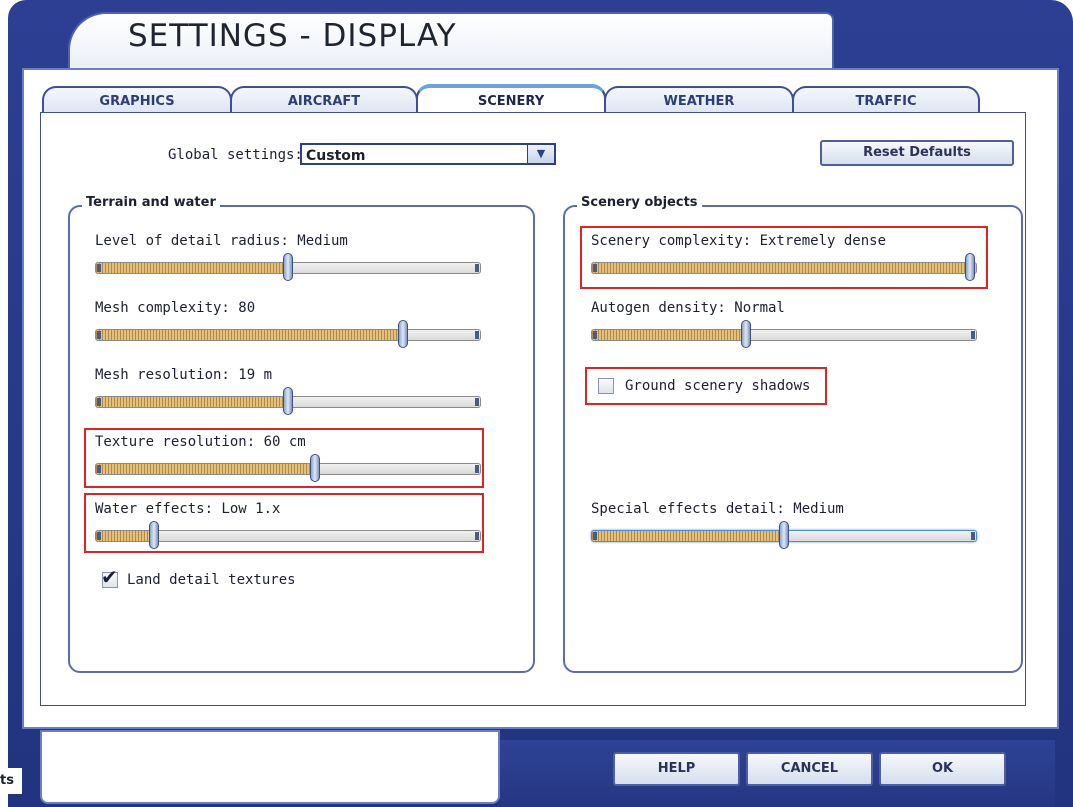 This screenshot has height=807, width=1073. Describe the element at coordinates (428, 154) in the screenshot. I see `global-settings-select: Custom ▼` at that location.